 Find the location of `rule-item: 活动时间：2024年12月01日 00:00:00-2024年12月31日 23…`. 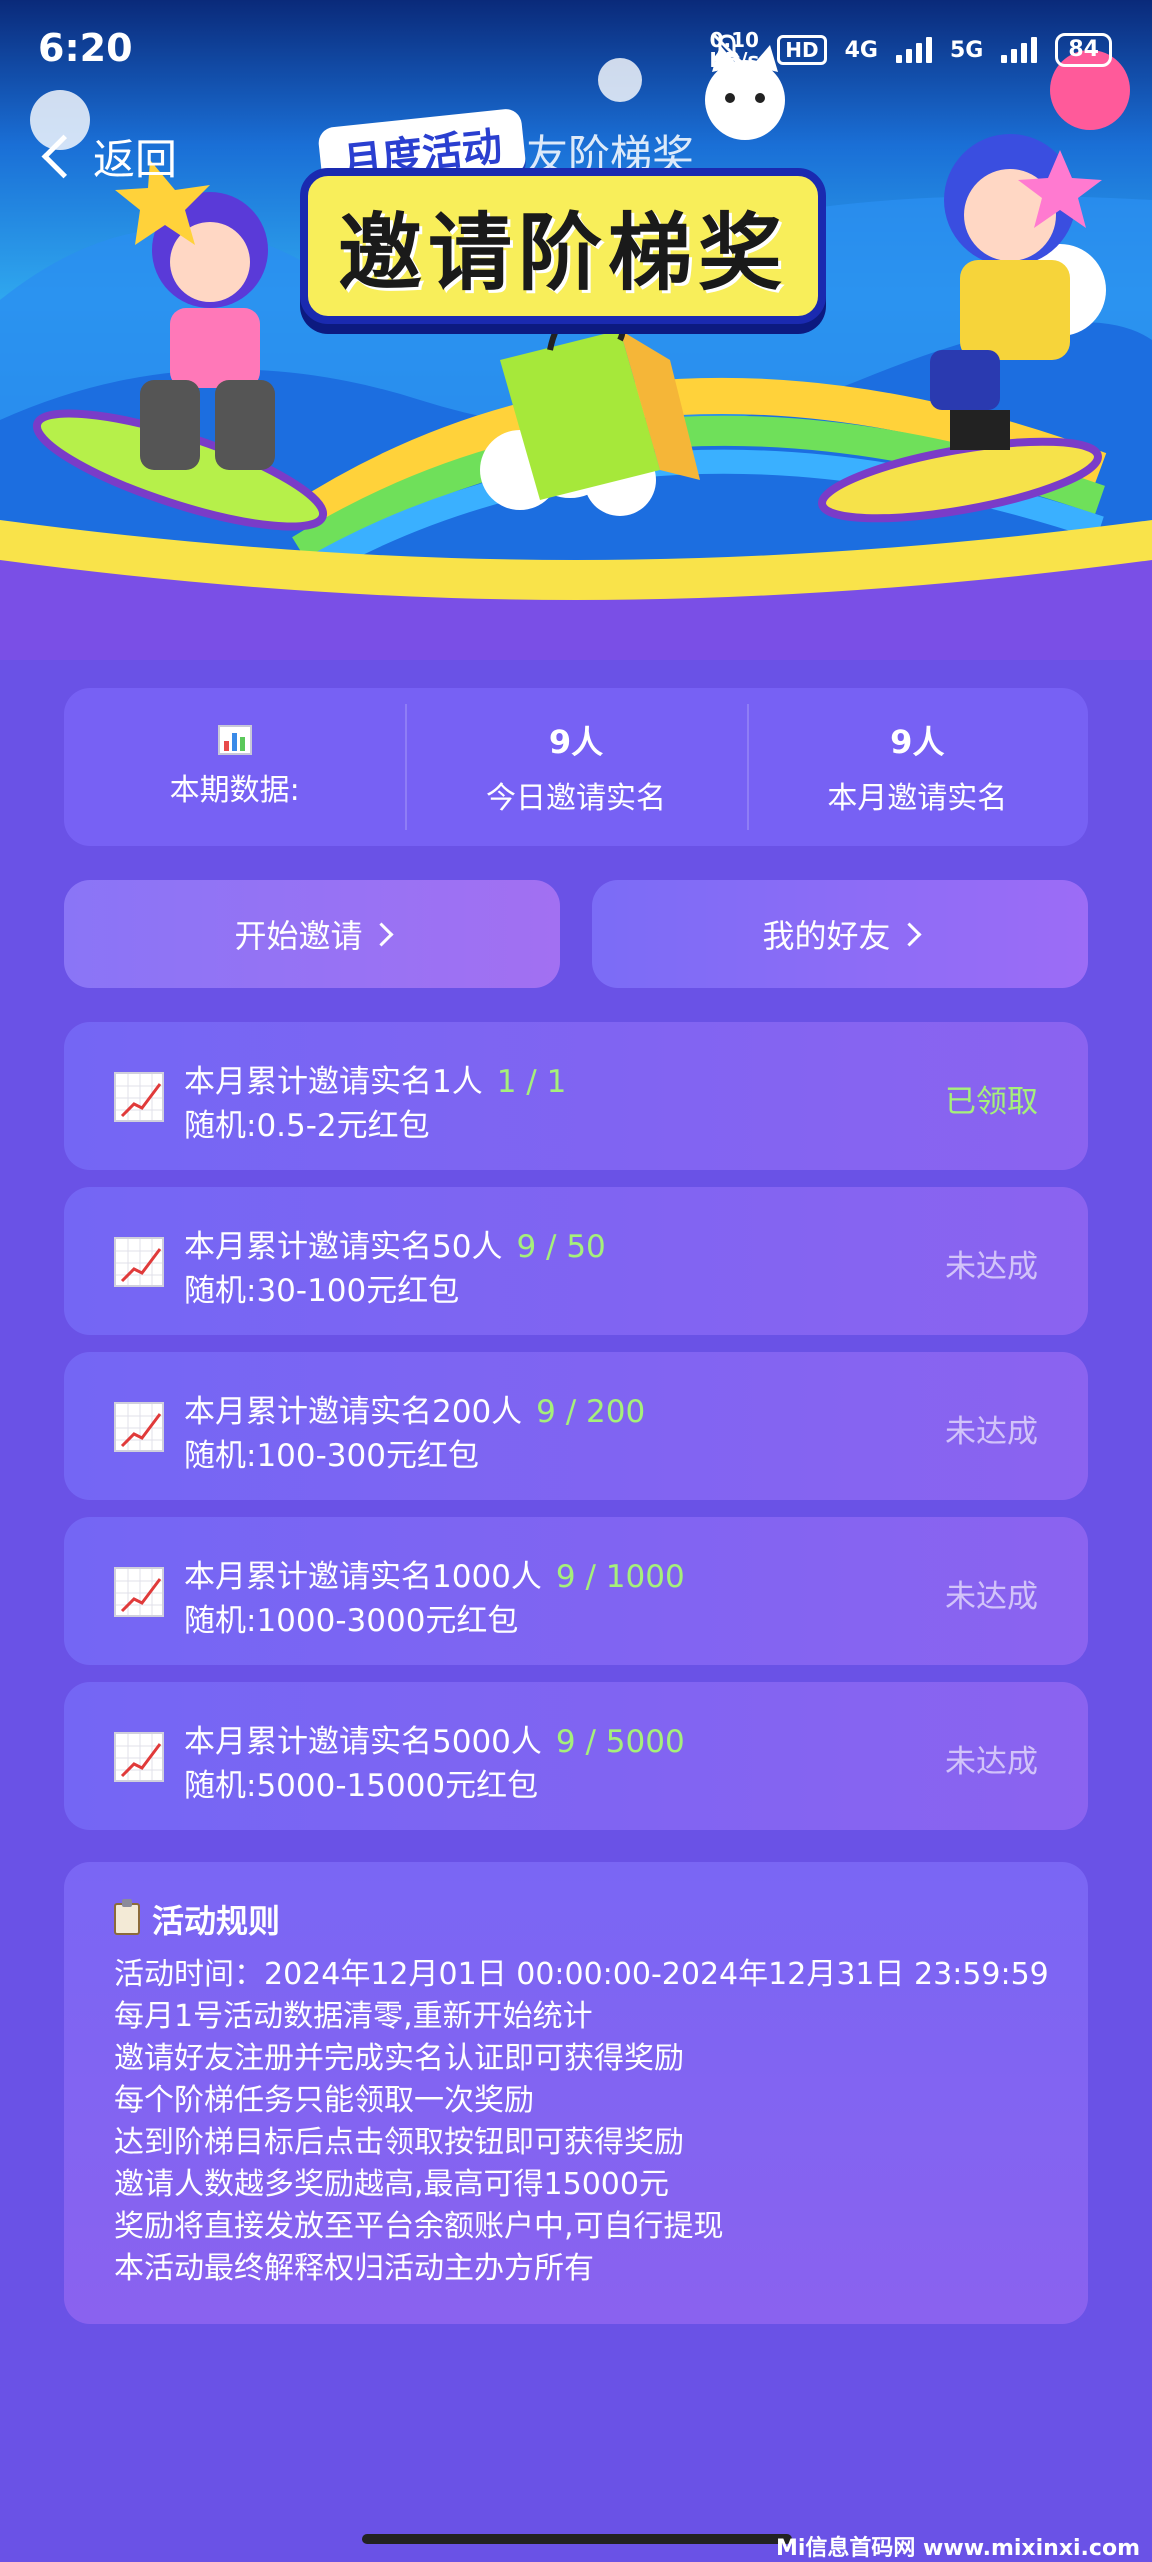

rule-item: 活动时间：2024年12月01日 00:00:00-2024年12月31日 23… is located at coordinates (581, 1974).